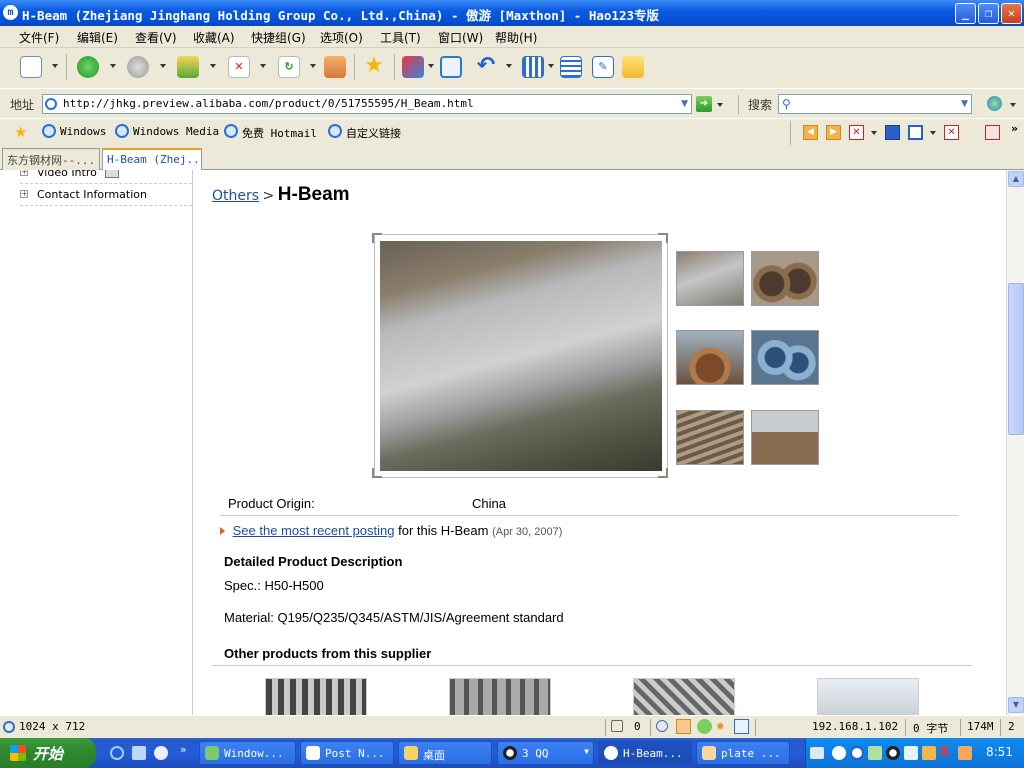 This screenshot has height=768, width=1024. Describe the element at coordinates (839, 753) in the screenshot. I see `maxthon-tray-icon` at that location.